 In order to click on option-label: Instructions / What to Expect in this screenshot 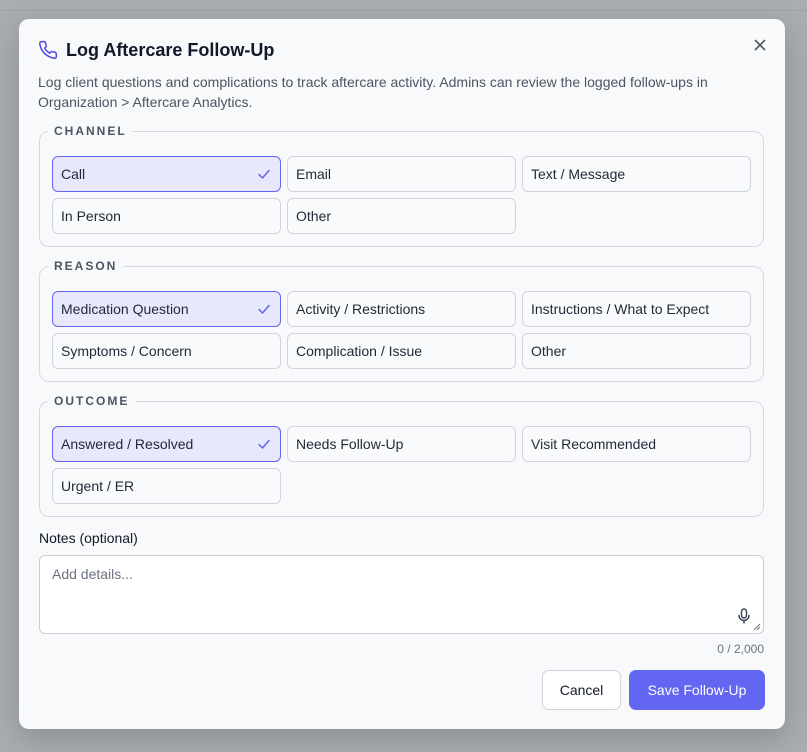, I will do `click(620, 309)`.